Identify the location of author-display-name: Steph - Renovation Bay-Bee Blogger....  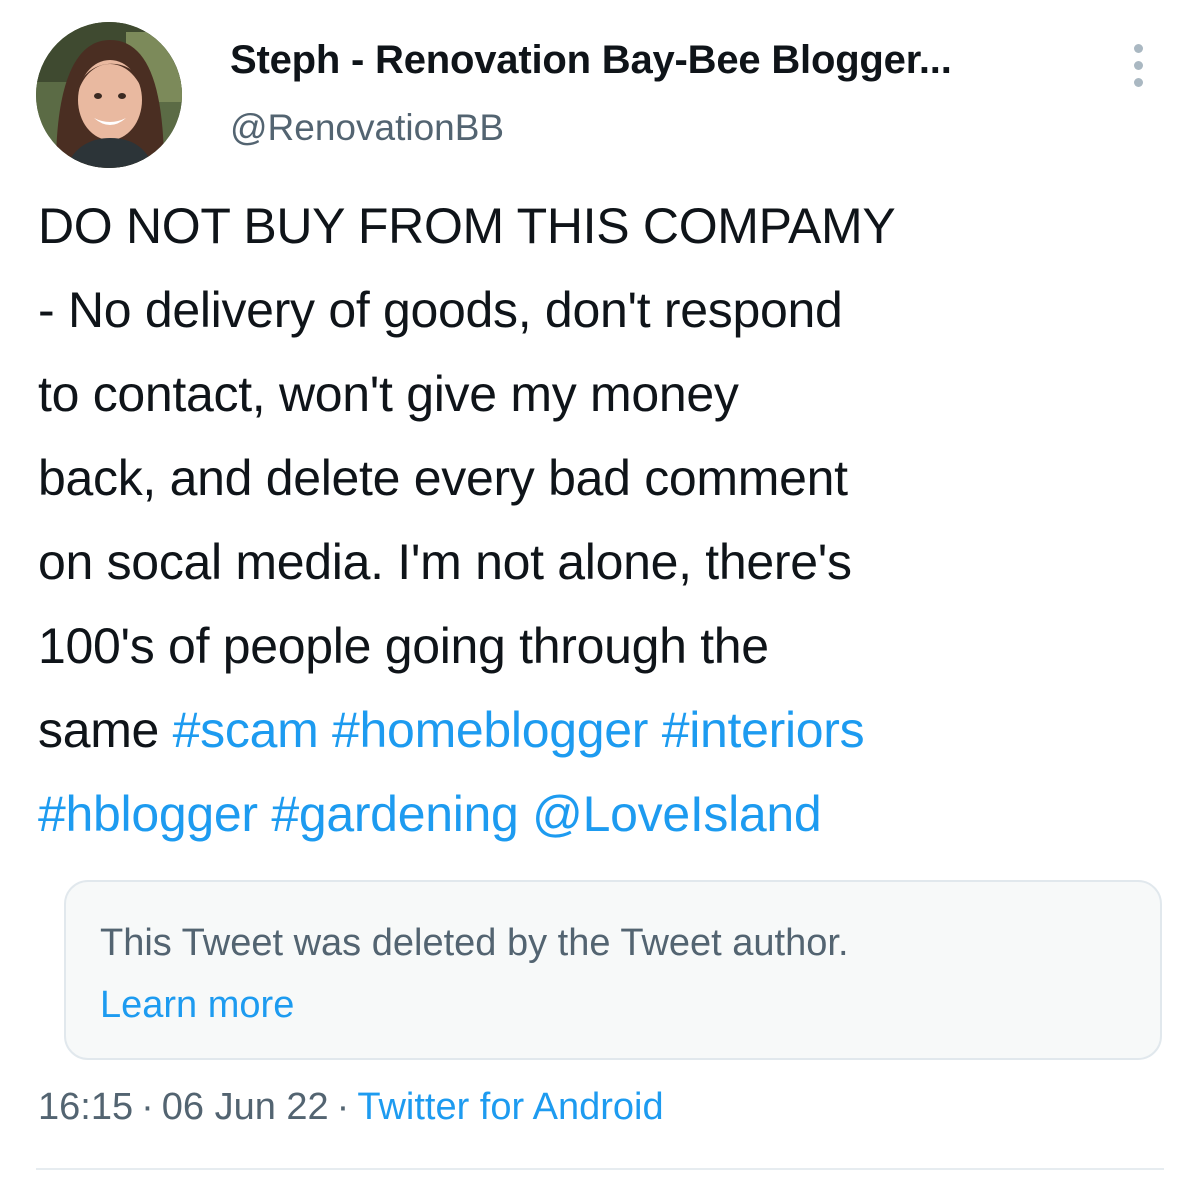
(591, 60).